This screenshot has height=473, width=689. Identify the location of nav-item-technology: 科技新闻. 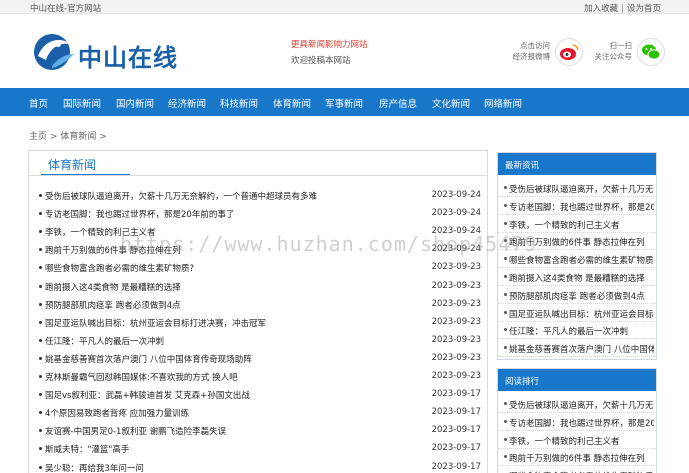
(239, 103).